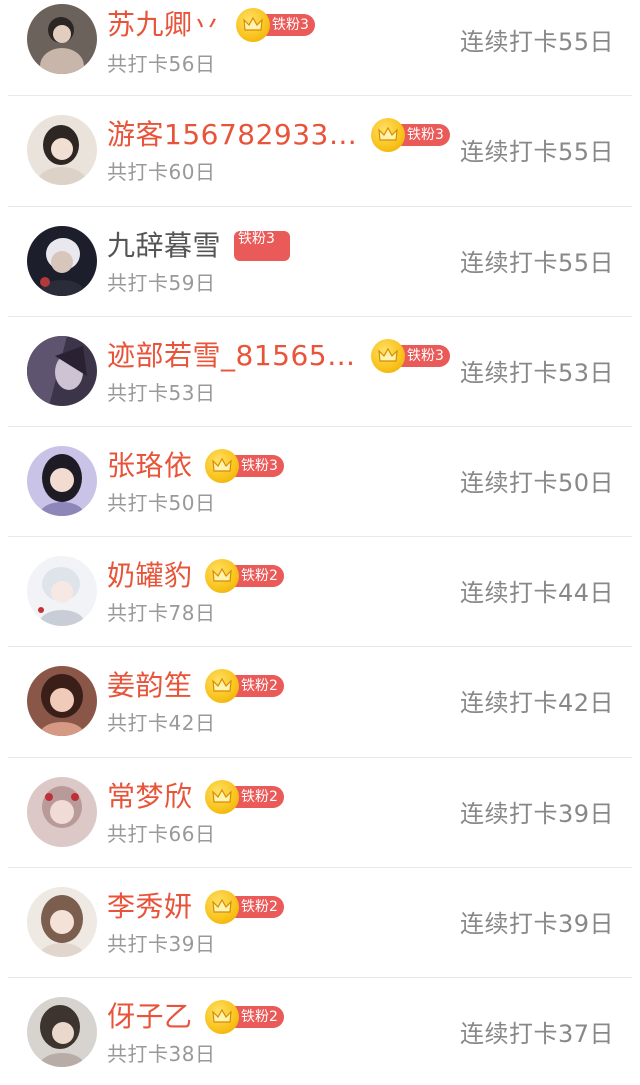 This screenshot has width=640, height=1085. I want to click on streak-checkin: 连续打卡53日, so click(536, 373).